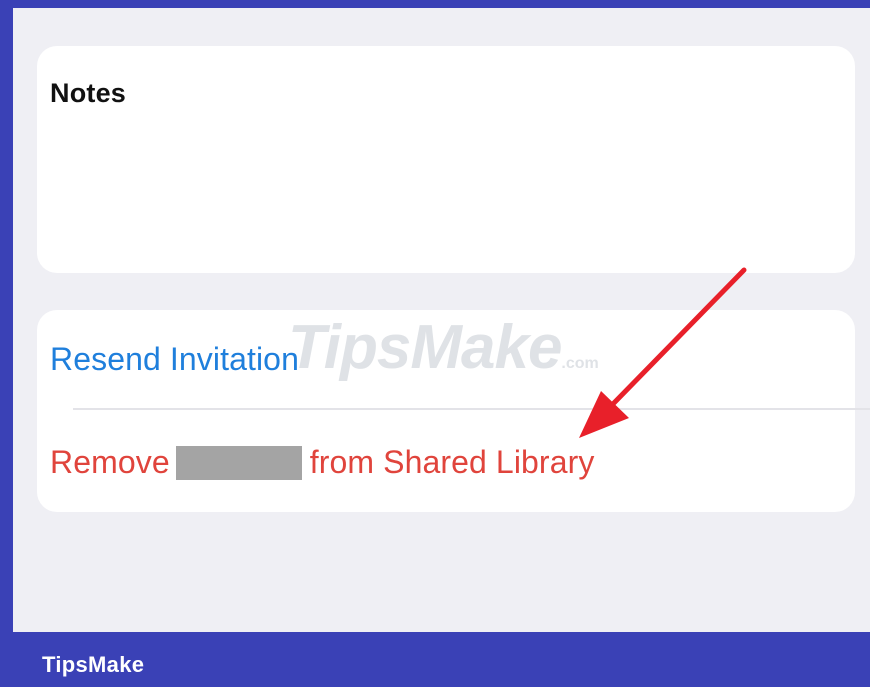 This screenshot has height=687, width=870. What do you see at coordinates (174, 359) in the screenshot?
I see `resend-invitation-button: Resend Invitation` at bounding box center [174, 359].